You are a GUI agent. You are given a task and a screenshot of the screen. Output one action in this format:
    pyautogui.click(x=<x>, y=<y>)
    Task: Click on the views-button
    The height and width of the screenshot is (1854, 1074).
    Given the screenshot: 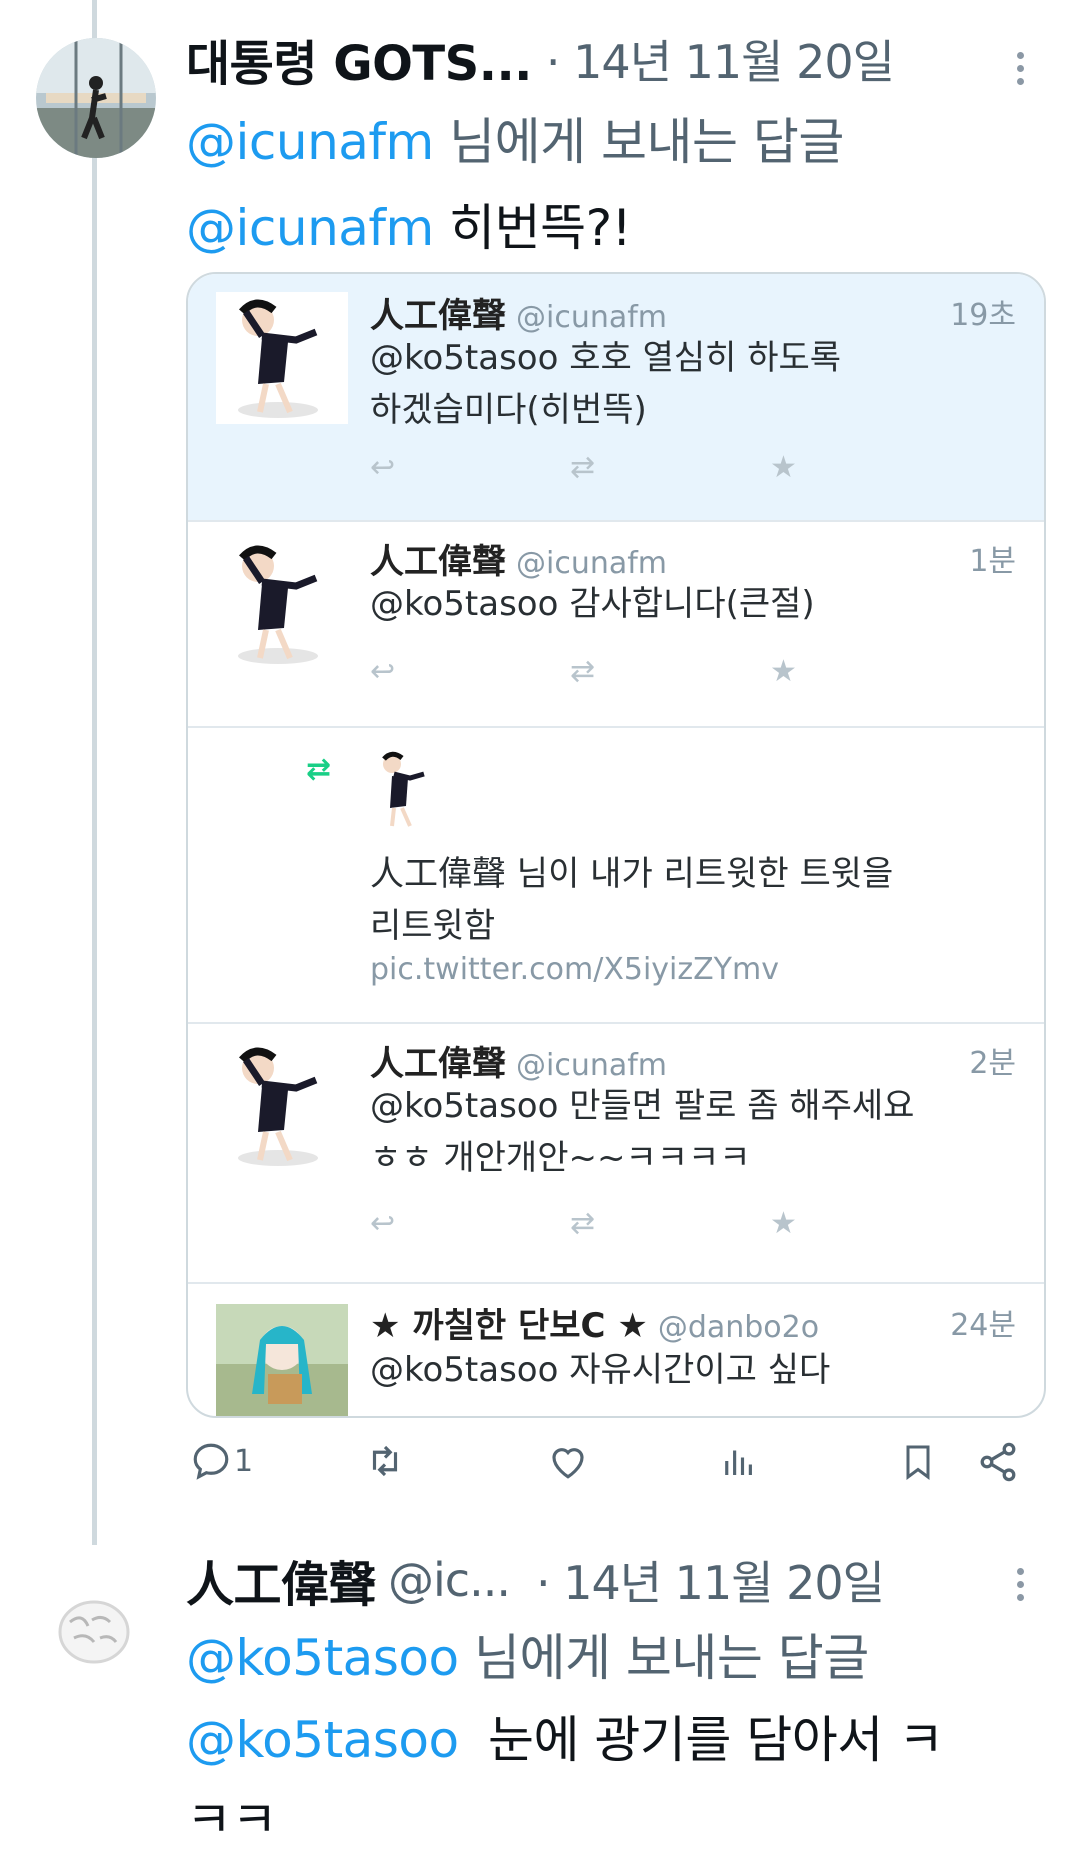 What is the action you would take?
    pyautogui.click(x=739, y=1461)
    